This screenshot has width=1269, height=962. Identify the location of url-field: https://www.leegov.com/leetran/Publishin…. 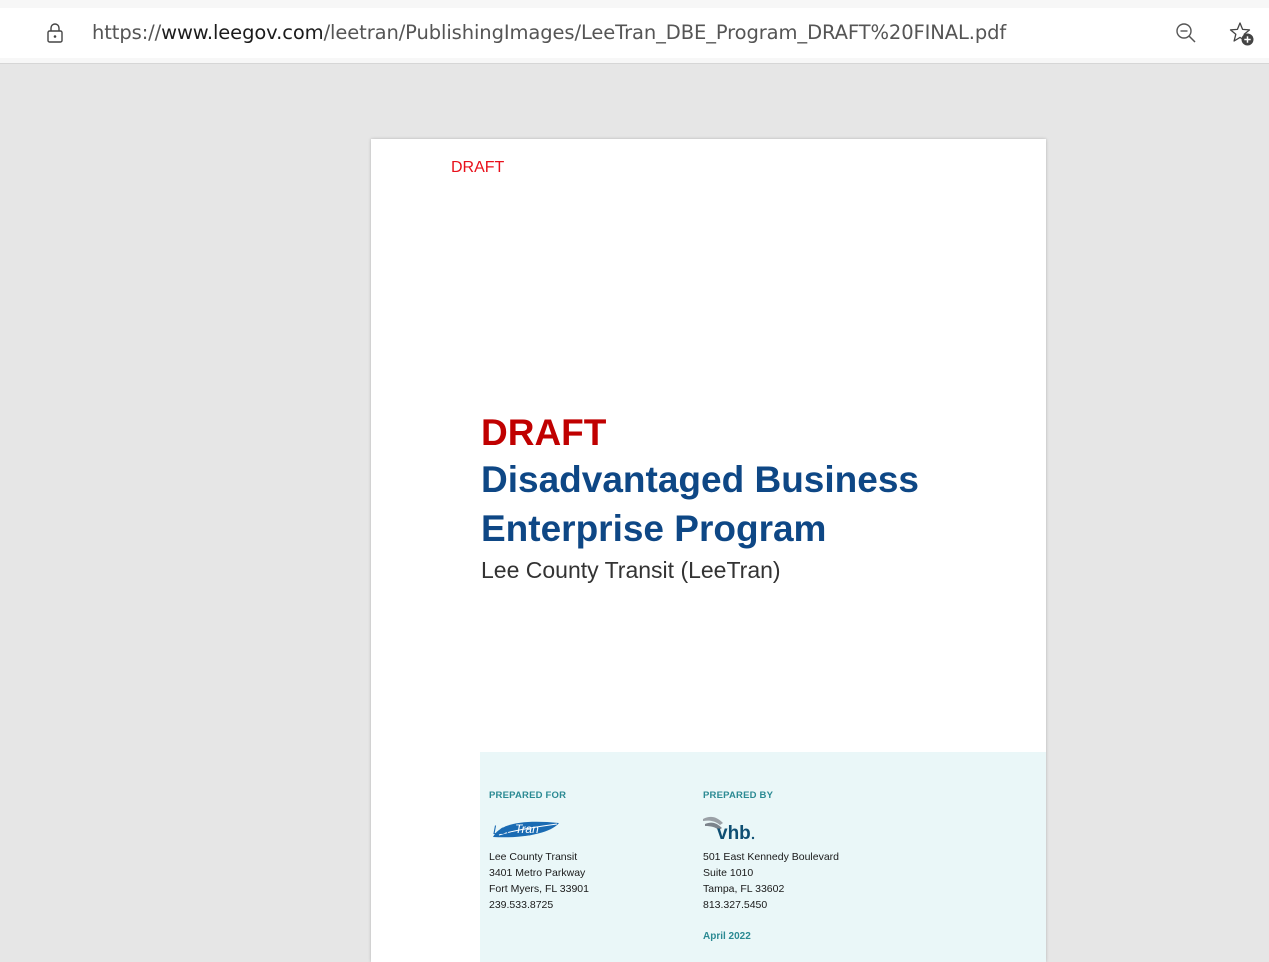
(634, 33).